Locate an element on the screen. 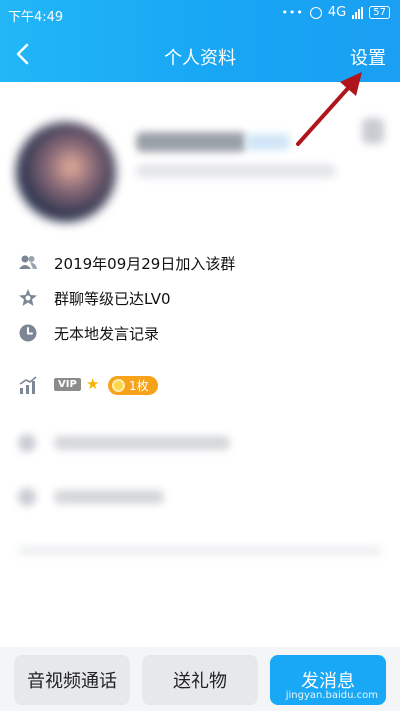 This screenshot has width=400, height=711. vip-tag: VIP is located at coordinates (67, 384).